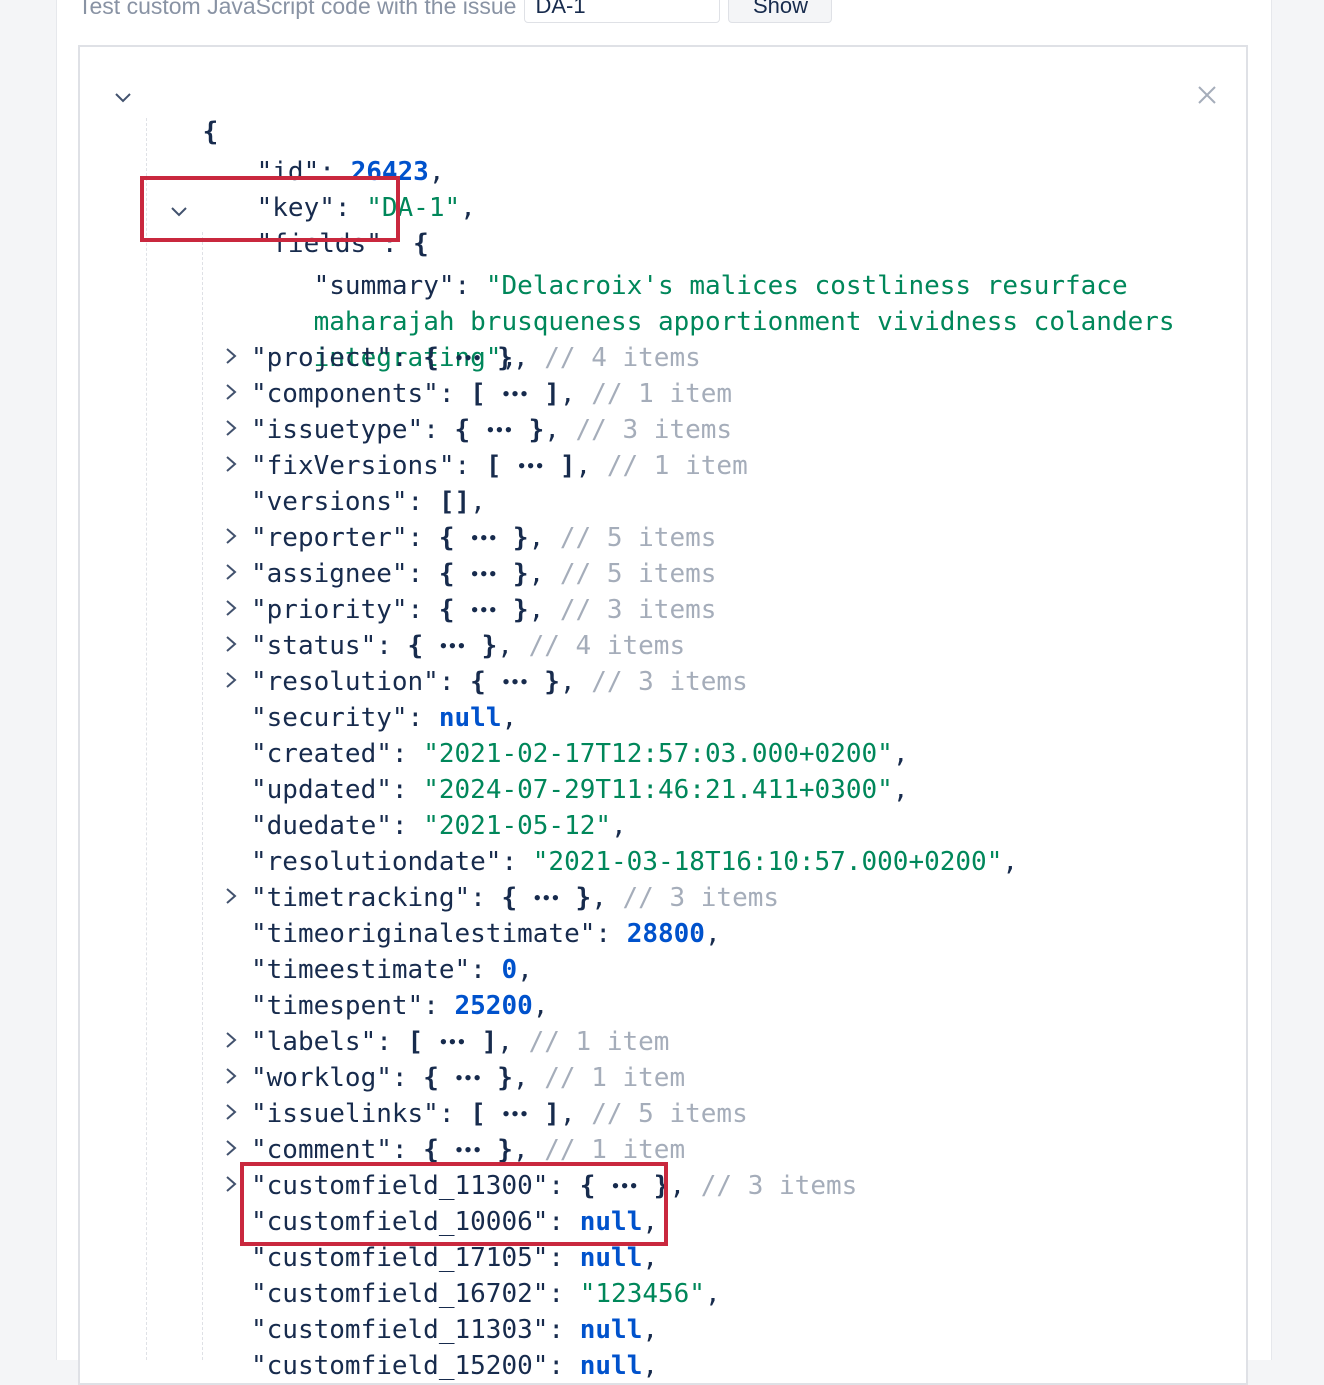 The height and width of the screenshot is (1385, 1324). I want to click on json-entry: "fixVersions": [ ••• ], // 1 item, so click(499, 466).